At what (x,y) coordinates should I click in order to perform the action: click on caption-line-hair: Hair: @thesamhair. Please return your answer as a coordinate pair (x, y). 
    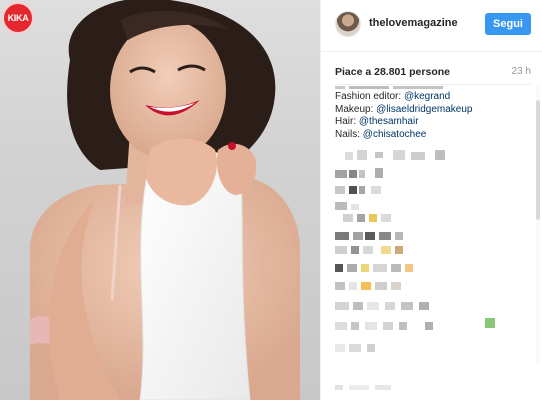
    Looking at the image, I should click on (430, 122).